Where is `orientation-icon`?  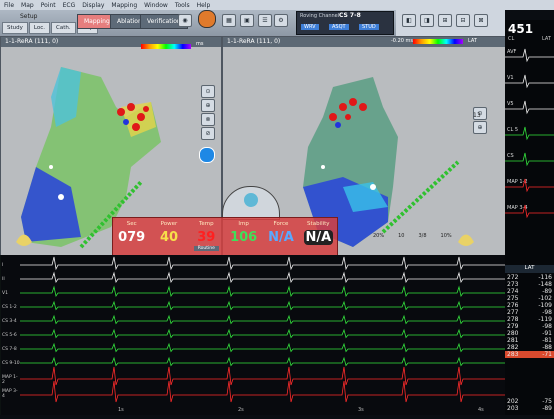
orientation-icon is located at coordinates (251, 200).